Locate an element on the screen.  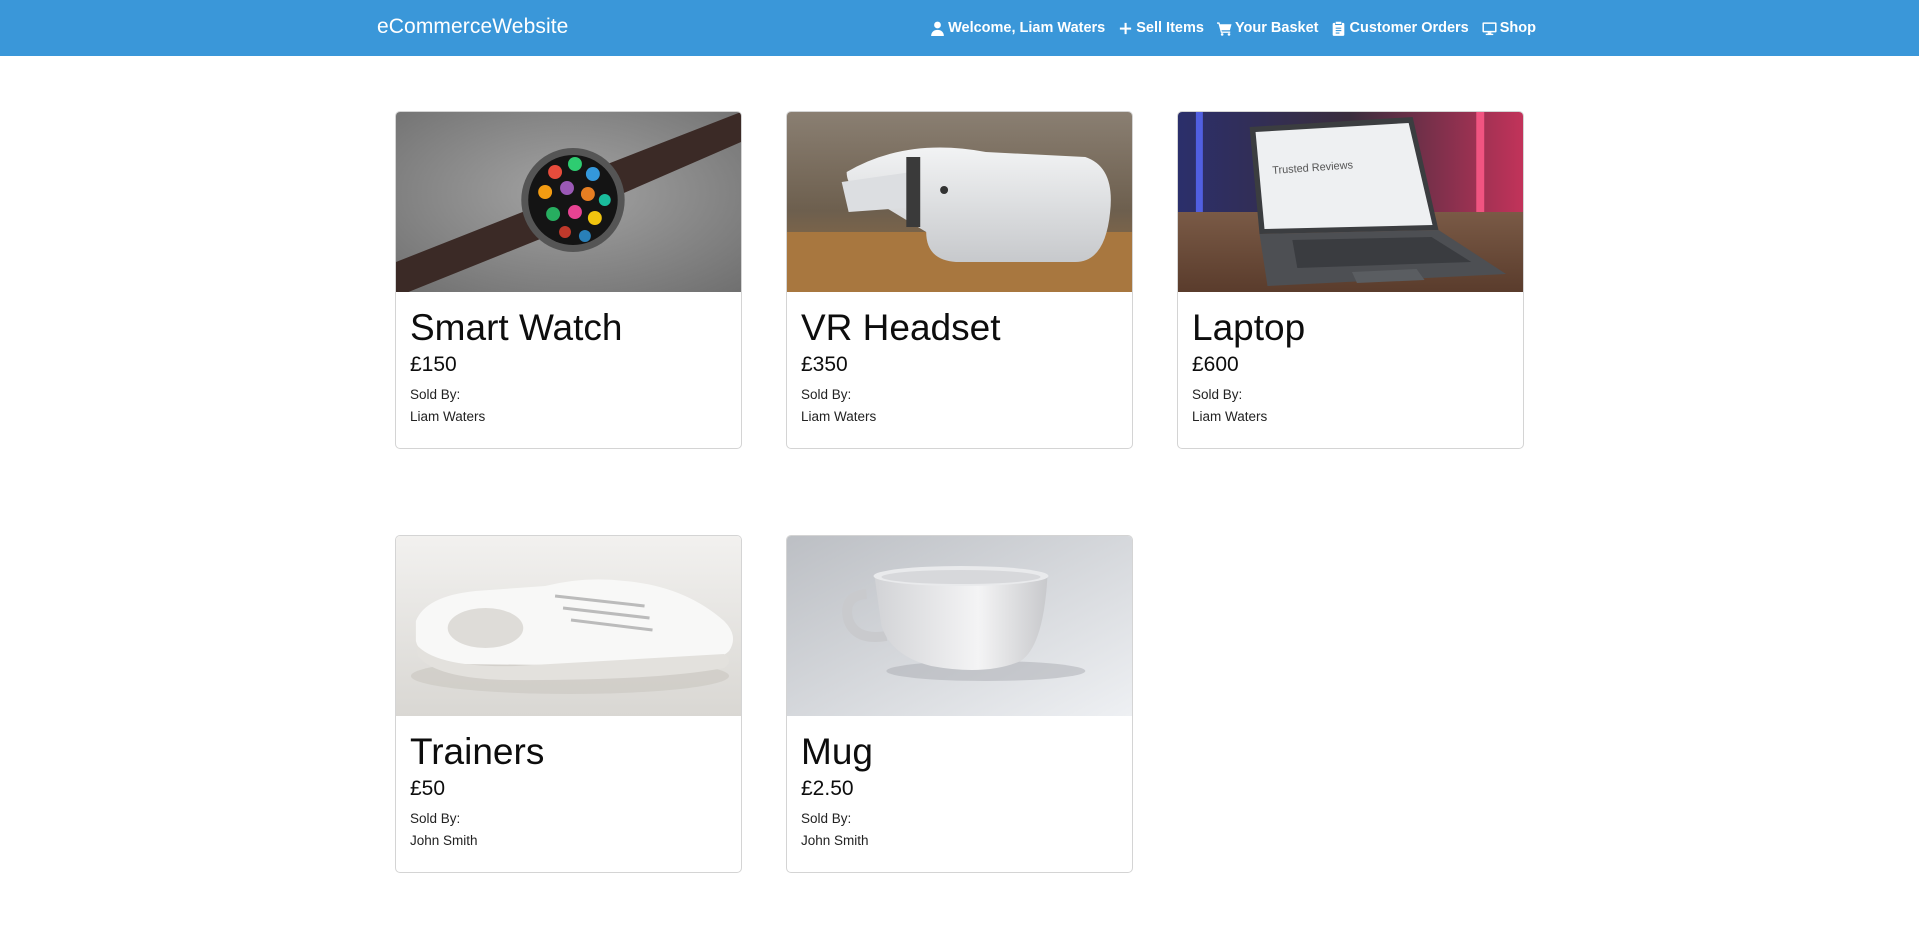
product-price: £600 is located at coordinates (1215, 364).